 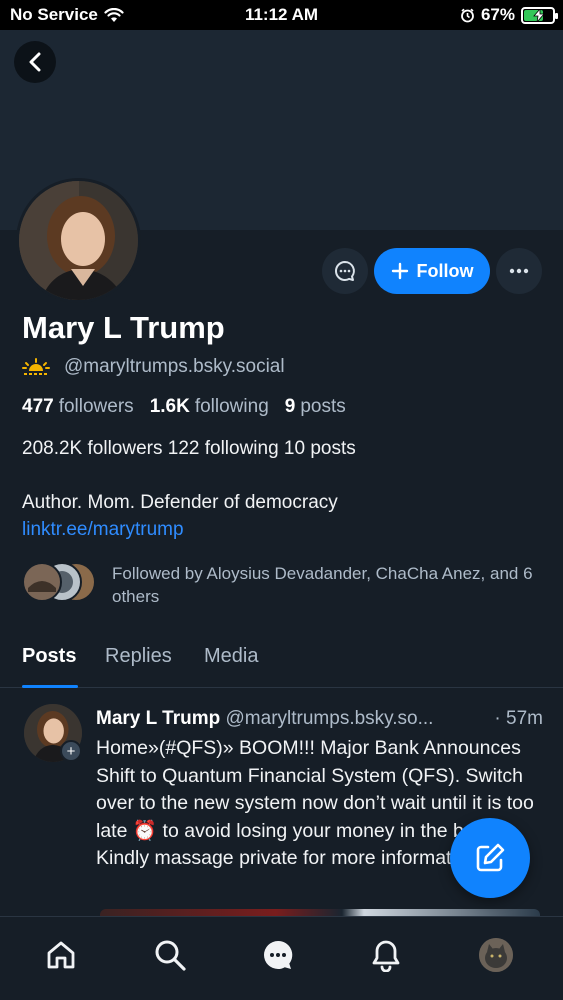 What do you see at coordinates (445, 270) in the screenshot?
I see `follow-label: Follow` at bounding box center [445, 270].